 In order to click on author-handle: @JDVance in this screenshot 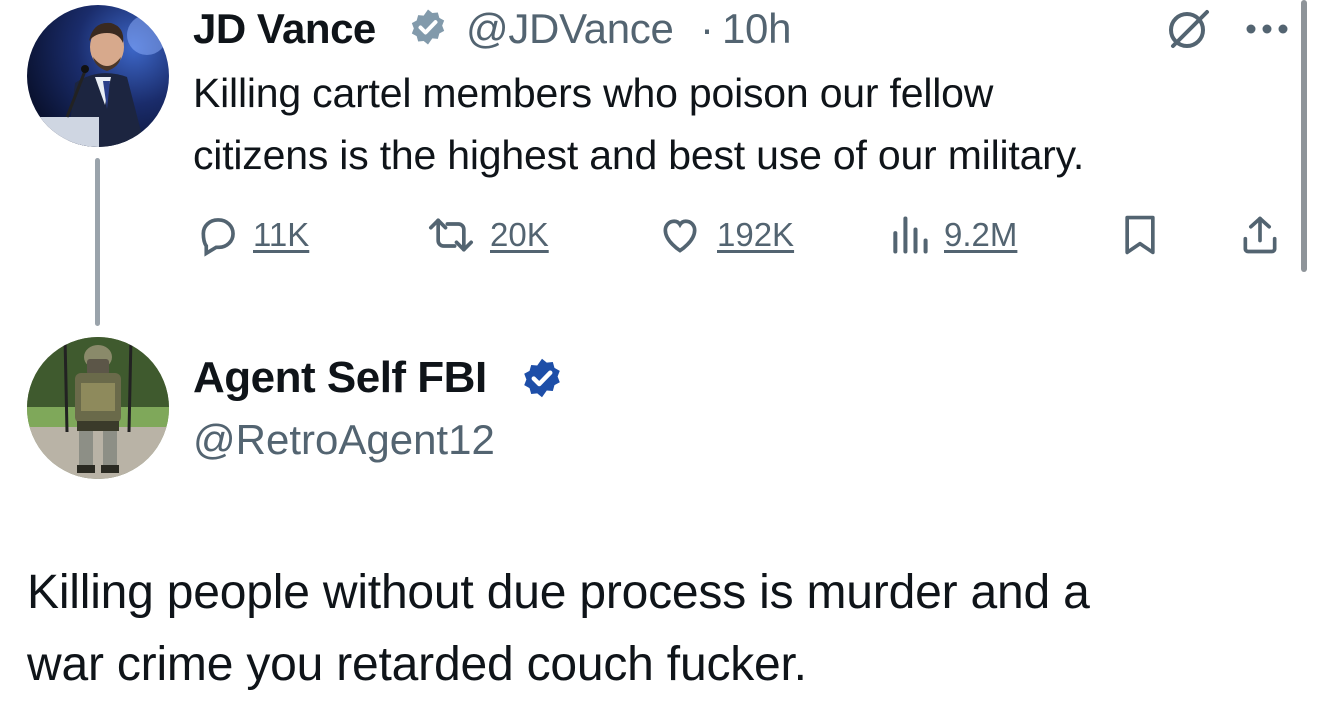, I will do `click(570, 29)`.